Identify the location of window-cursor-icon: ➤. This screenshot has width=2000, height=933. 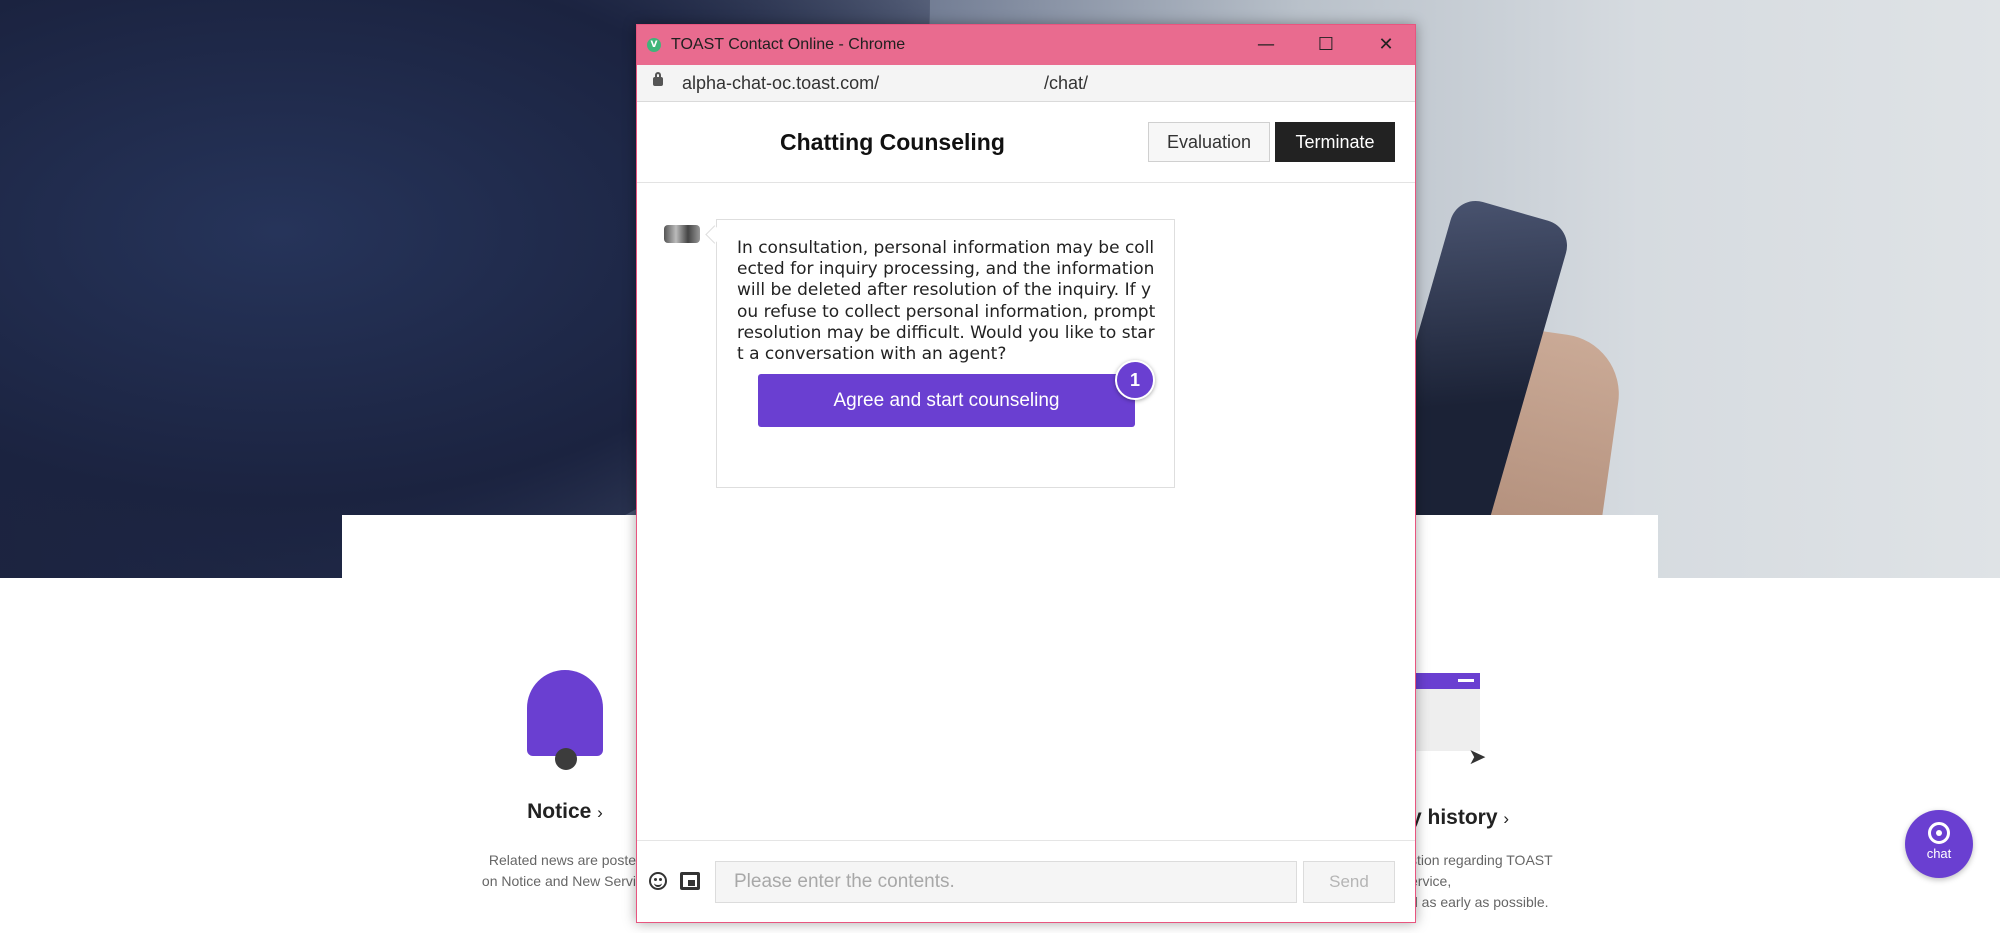
(1447, 721).